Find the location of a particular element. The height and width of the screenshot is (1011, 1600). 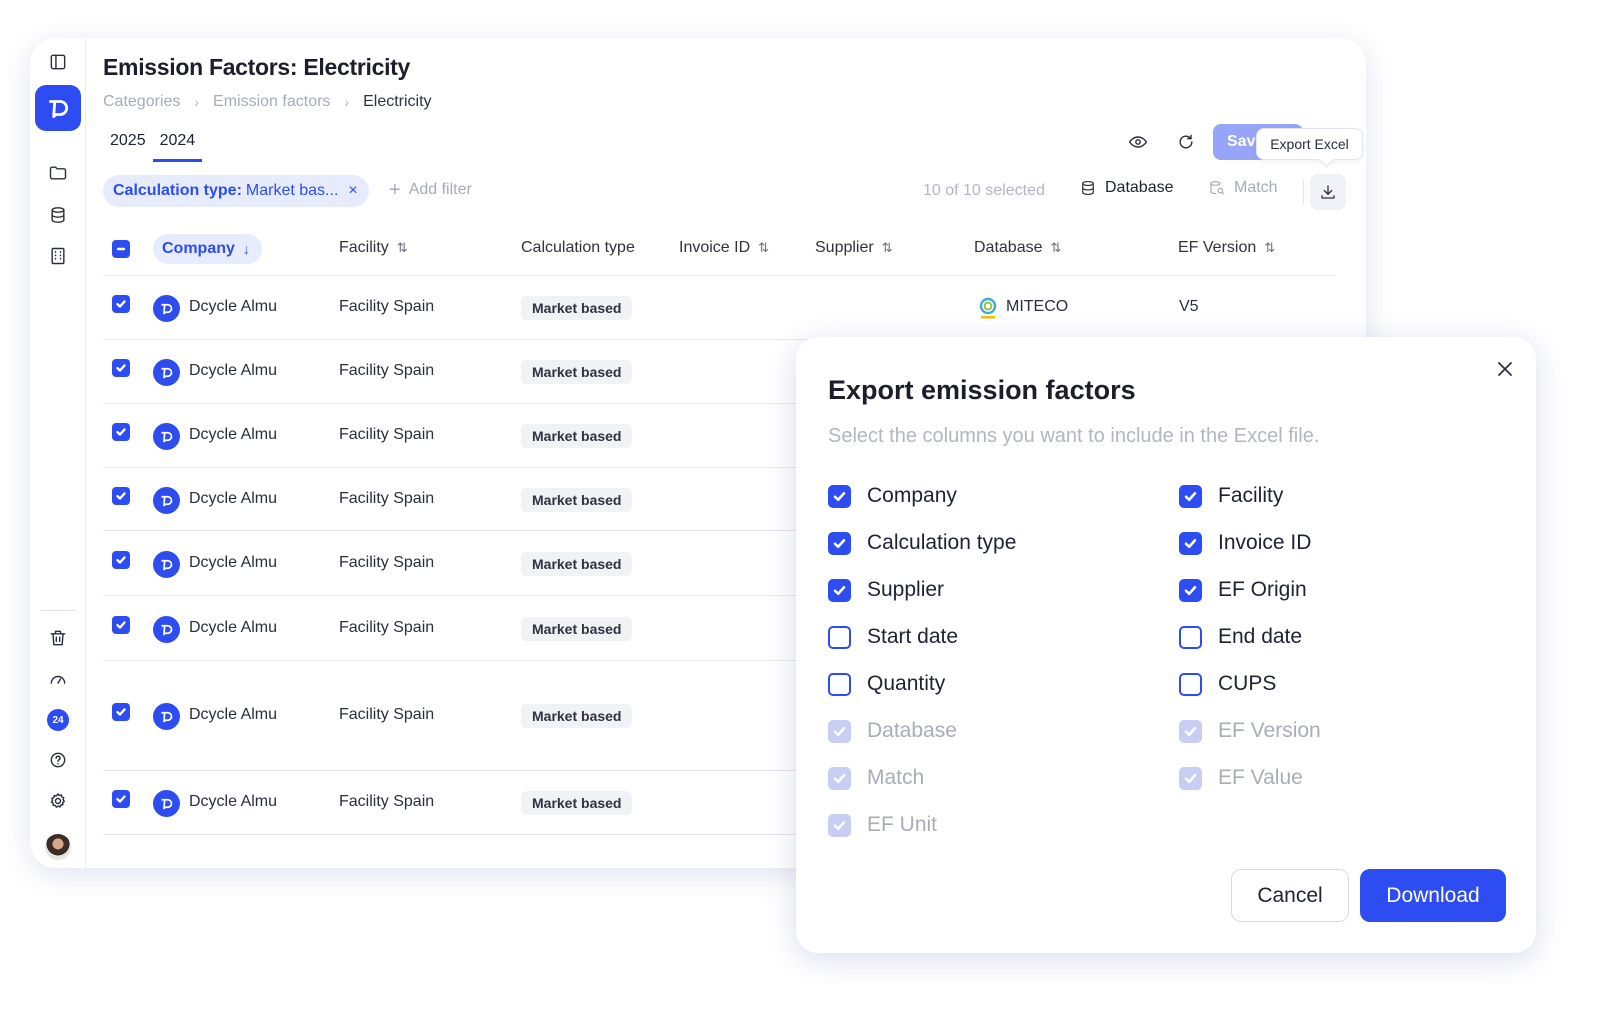

column-header-facility: Facility ⇅ is located at coordinates (373, 248).